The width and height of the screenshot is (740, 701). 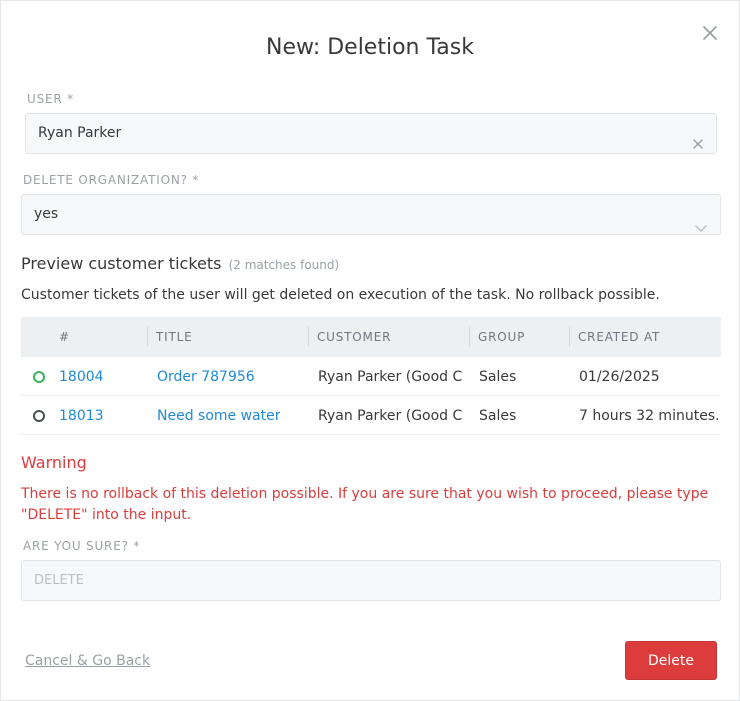 What do you see at coordinates (371, 214) in the screenshot?
I see `delete-organization-select: yes` at bounding box center [371, 214].